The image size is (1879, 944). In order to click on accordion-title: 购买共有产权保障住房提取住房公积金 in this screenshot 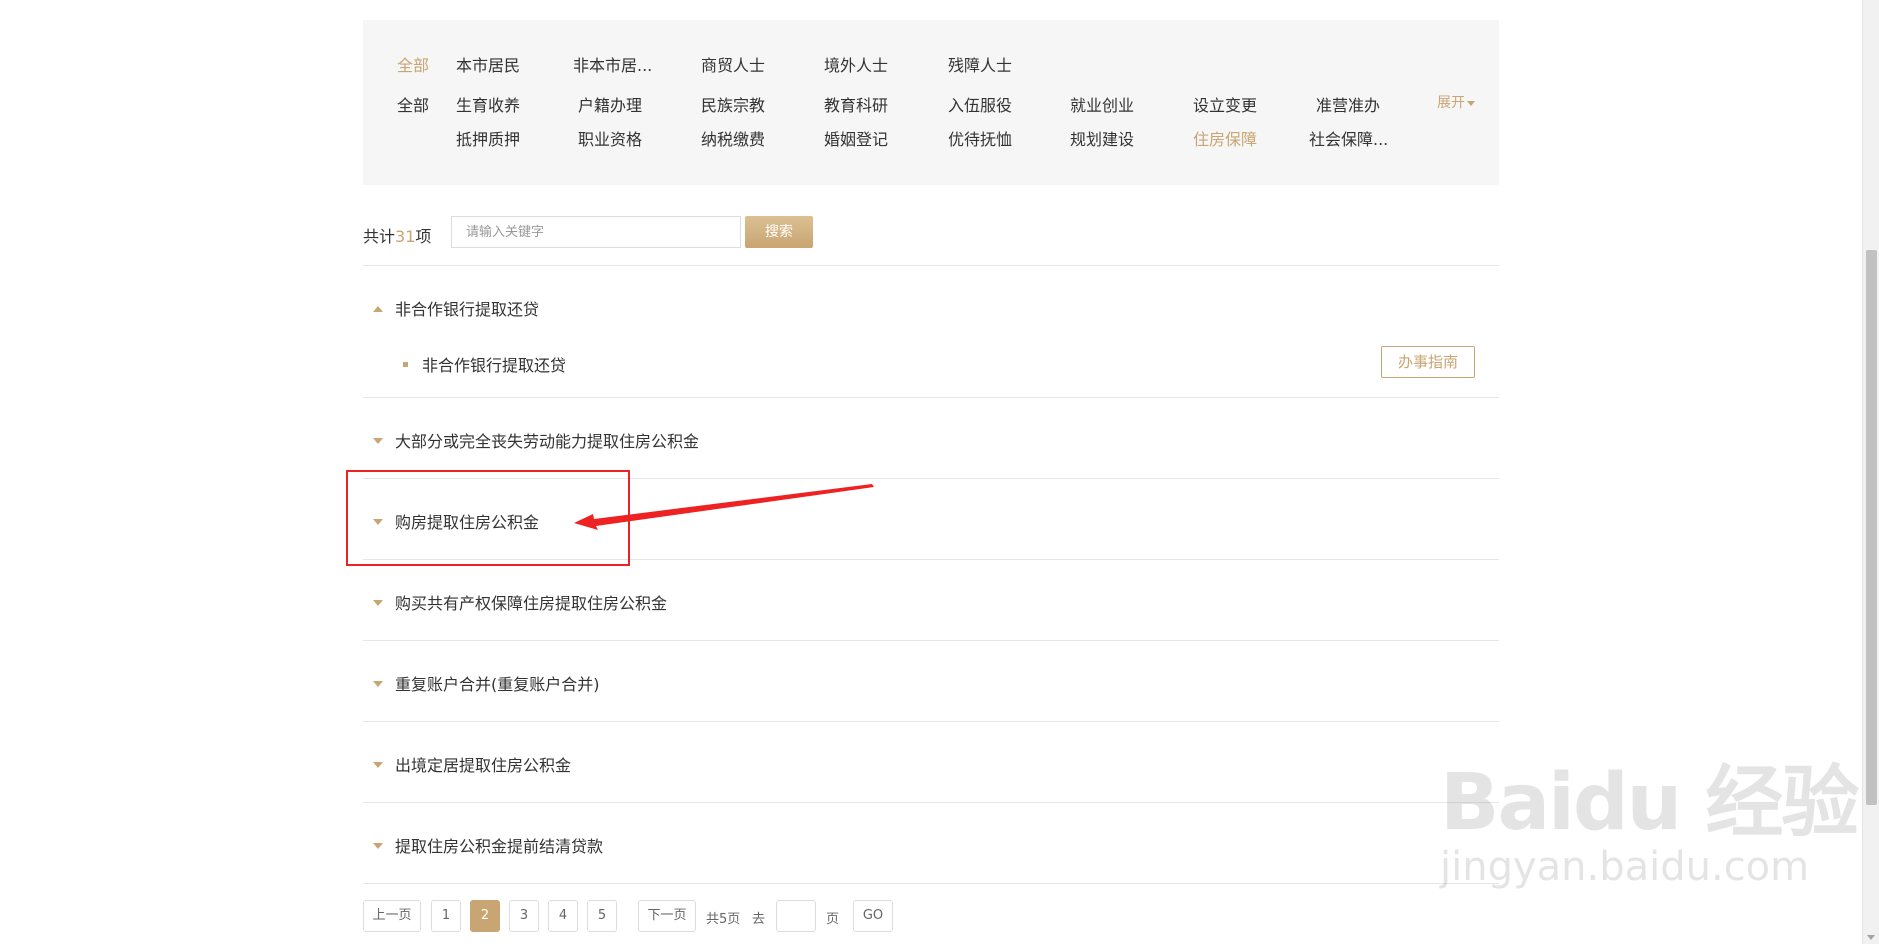, I will do `click(531, 603)`.